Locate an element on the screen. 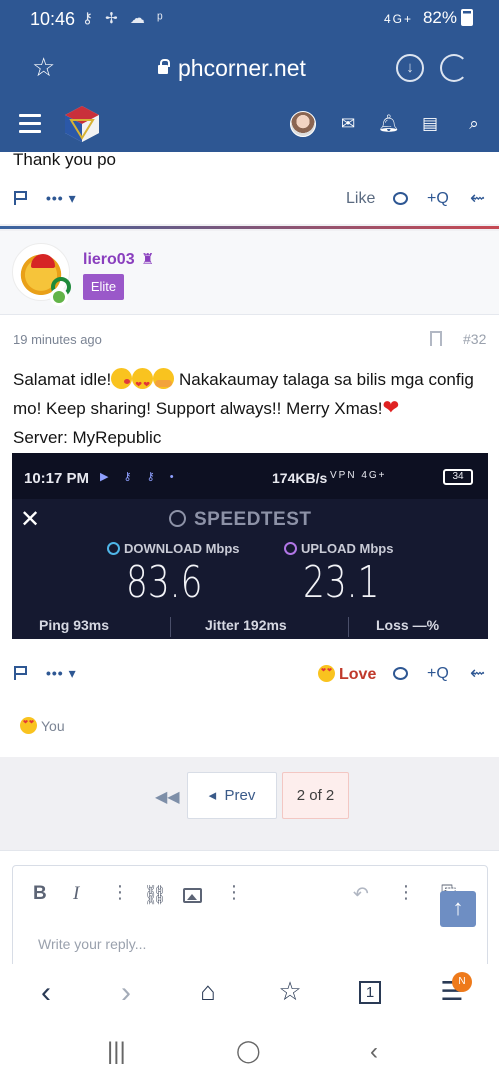  screenshot-rate: 174KB/s is located at coordinates (300, 478).